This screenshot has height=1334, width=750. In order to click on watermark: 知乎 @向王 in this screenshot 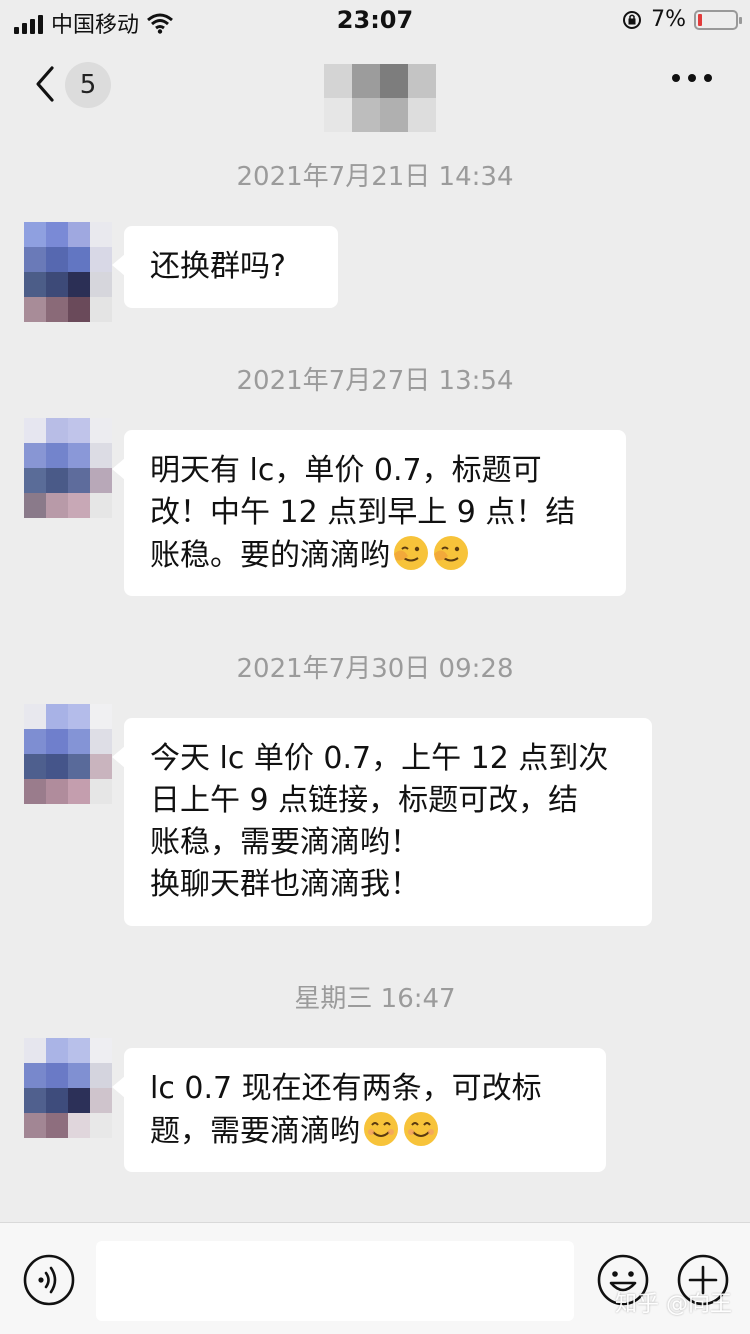, I will do `click(673, 1304)`.